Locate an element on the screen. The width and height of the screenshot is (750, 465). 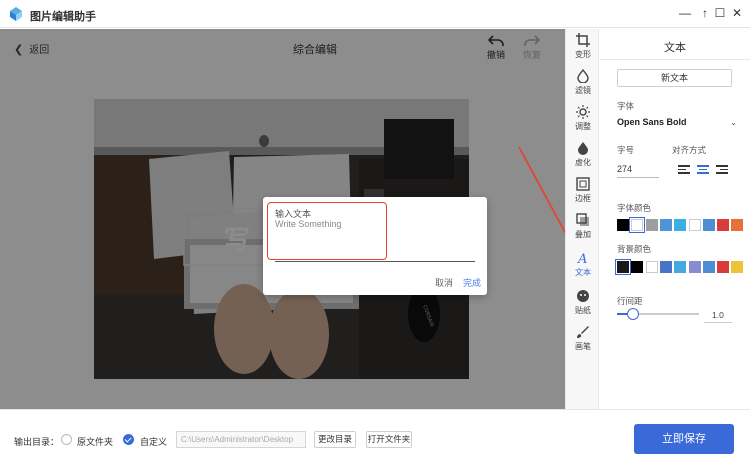
tool-label: 画笔 is located at coordinates (583, 346).